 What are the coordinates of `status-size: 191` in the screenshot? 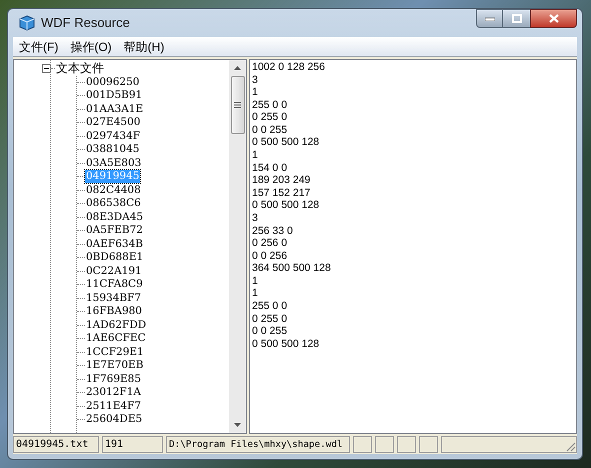 It's located at (132, 444).